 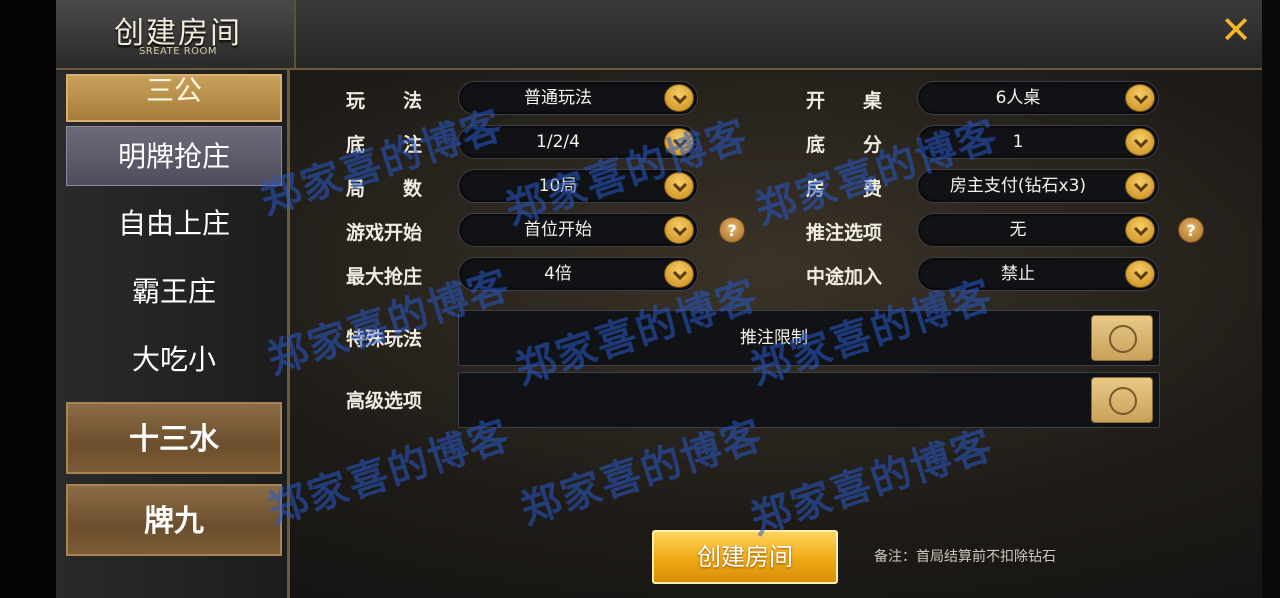 What do you see at coordinates (558, 98) in the screenshot?
I see `select-wanfa-value: 普通玩法` at bounding box center [558, 98].